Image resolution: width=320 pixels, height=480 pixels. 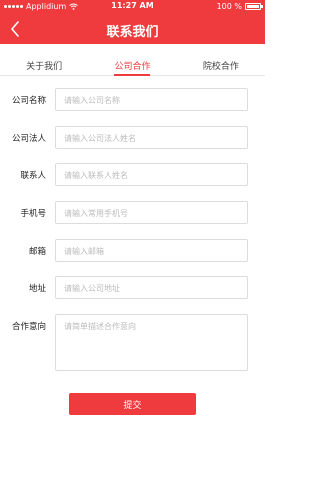 What do you see at coordinates (37, 251) in the screenshot?
I see `email-label: 邮箱` at bounding box center [37, 251].